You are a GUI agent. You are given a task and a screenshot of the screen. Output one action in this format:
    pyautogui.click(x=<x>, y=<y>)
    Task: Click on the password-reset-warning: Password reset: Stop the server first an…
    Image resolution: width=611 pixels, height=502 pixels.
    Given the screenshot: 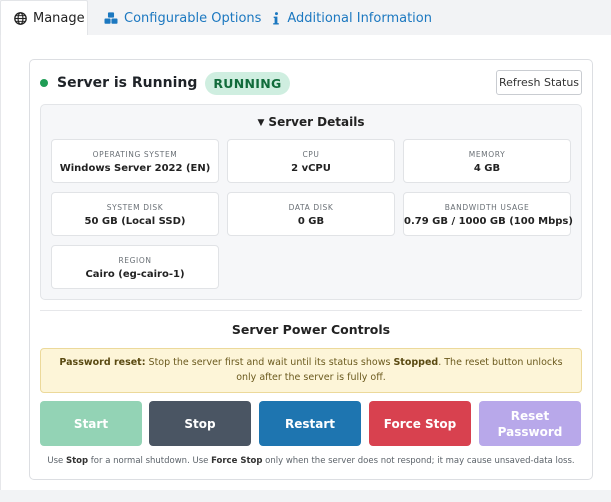 What is the action you would take?
    pyautogui.click(x=311, y=370)
    